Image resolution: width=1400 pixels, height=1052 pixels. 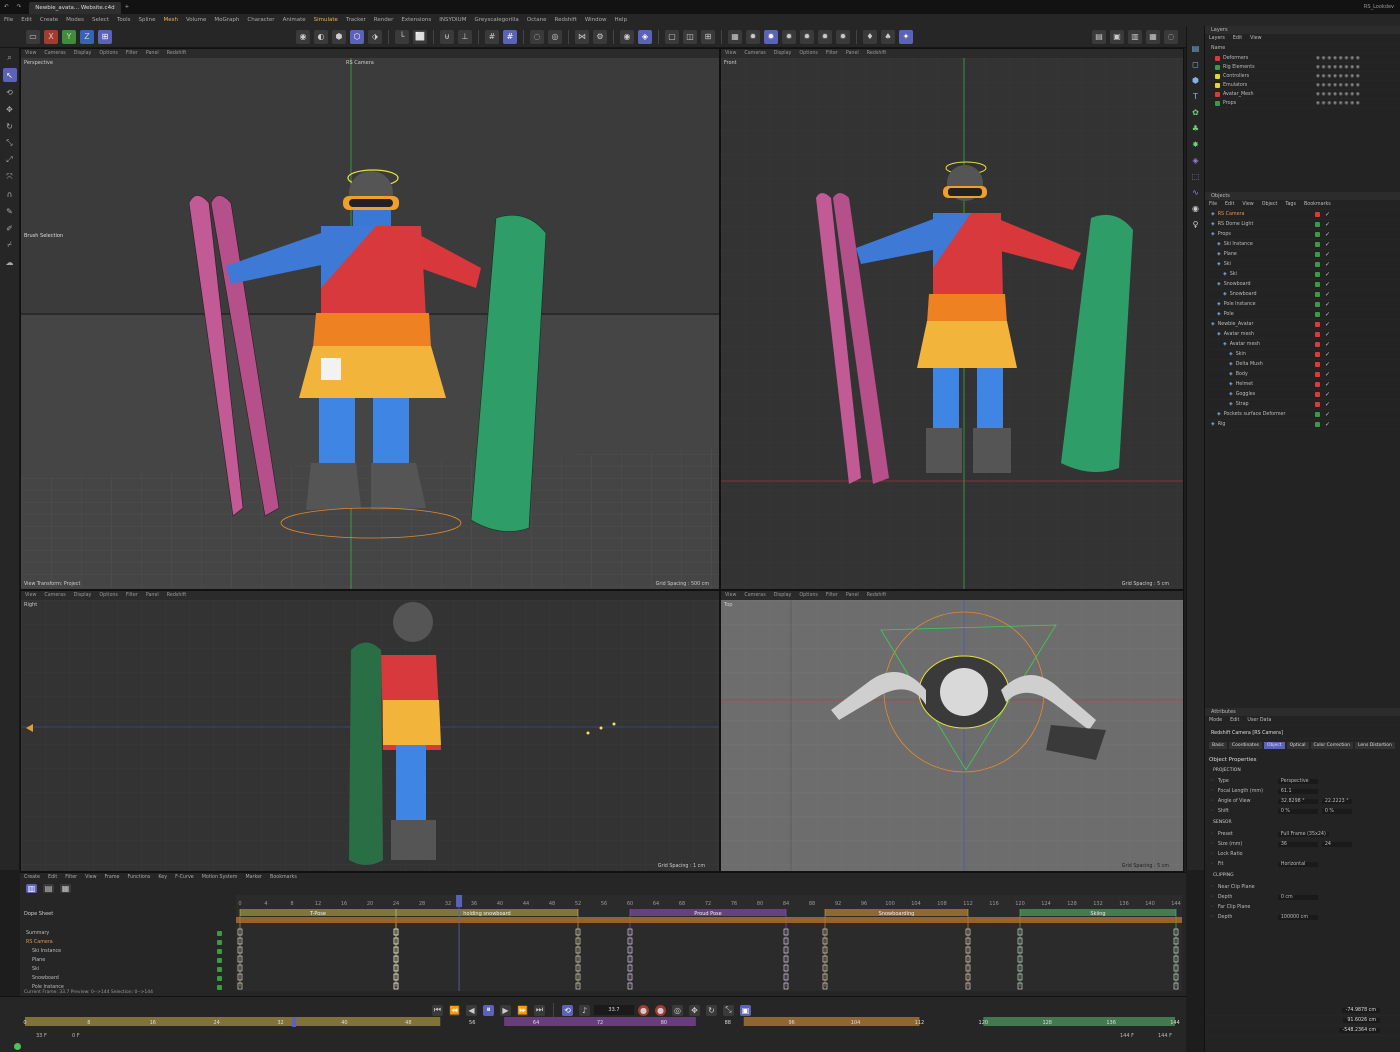 What do you see at coordinates (294, 1022) in the screenshot?
I see `main-playhead` at bounding box center [294, 1022].